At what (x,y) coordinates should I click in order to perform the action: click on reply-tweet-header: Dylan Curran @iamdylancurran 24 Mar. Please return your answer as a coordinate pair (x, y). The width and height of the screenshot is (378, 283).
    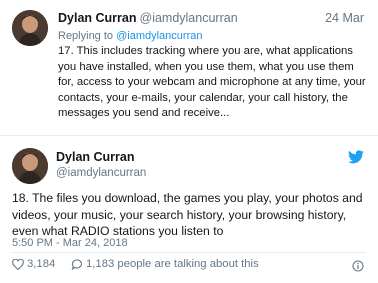
    Looking at the image, I should click on (212, 19).